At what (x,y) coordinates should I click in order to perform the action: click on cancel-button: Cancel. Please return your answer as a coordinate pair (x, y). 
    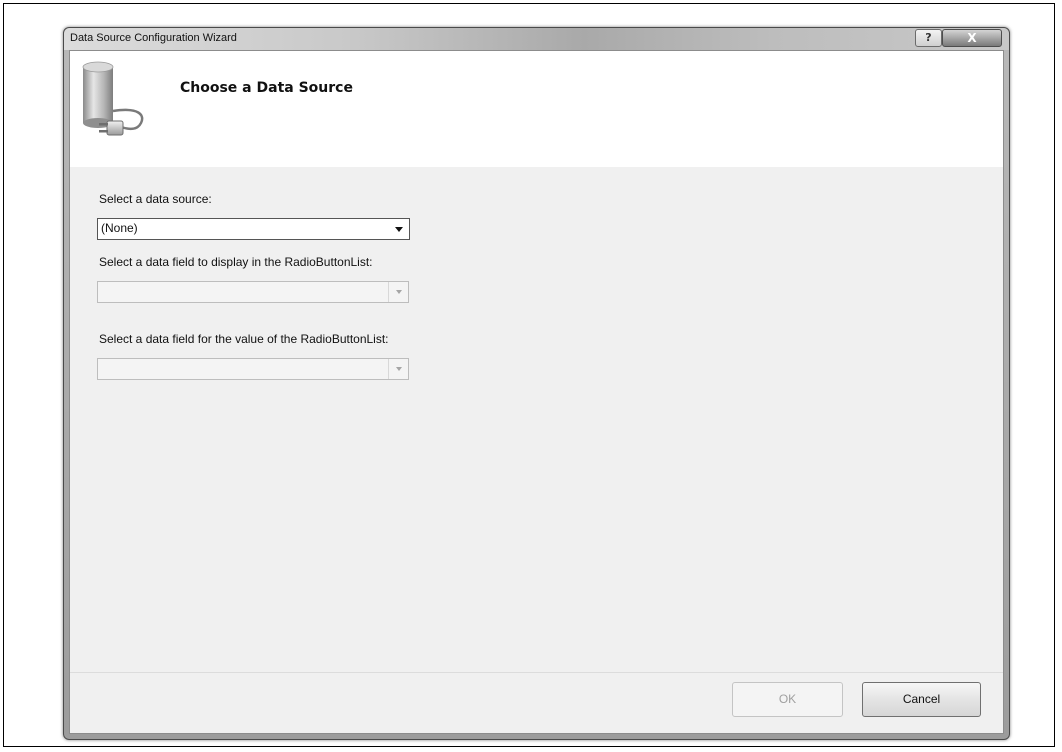
    Looking at the image, I should click on (921, 699).